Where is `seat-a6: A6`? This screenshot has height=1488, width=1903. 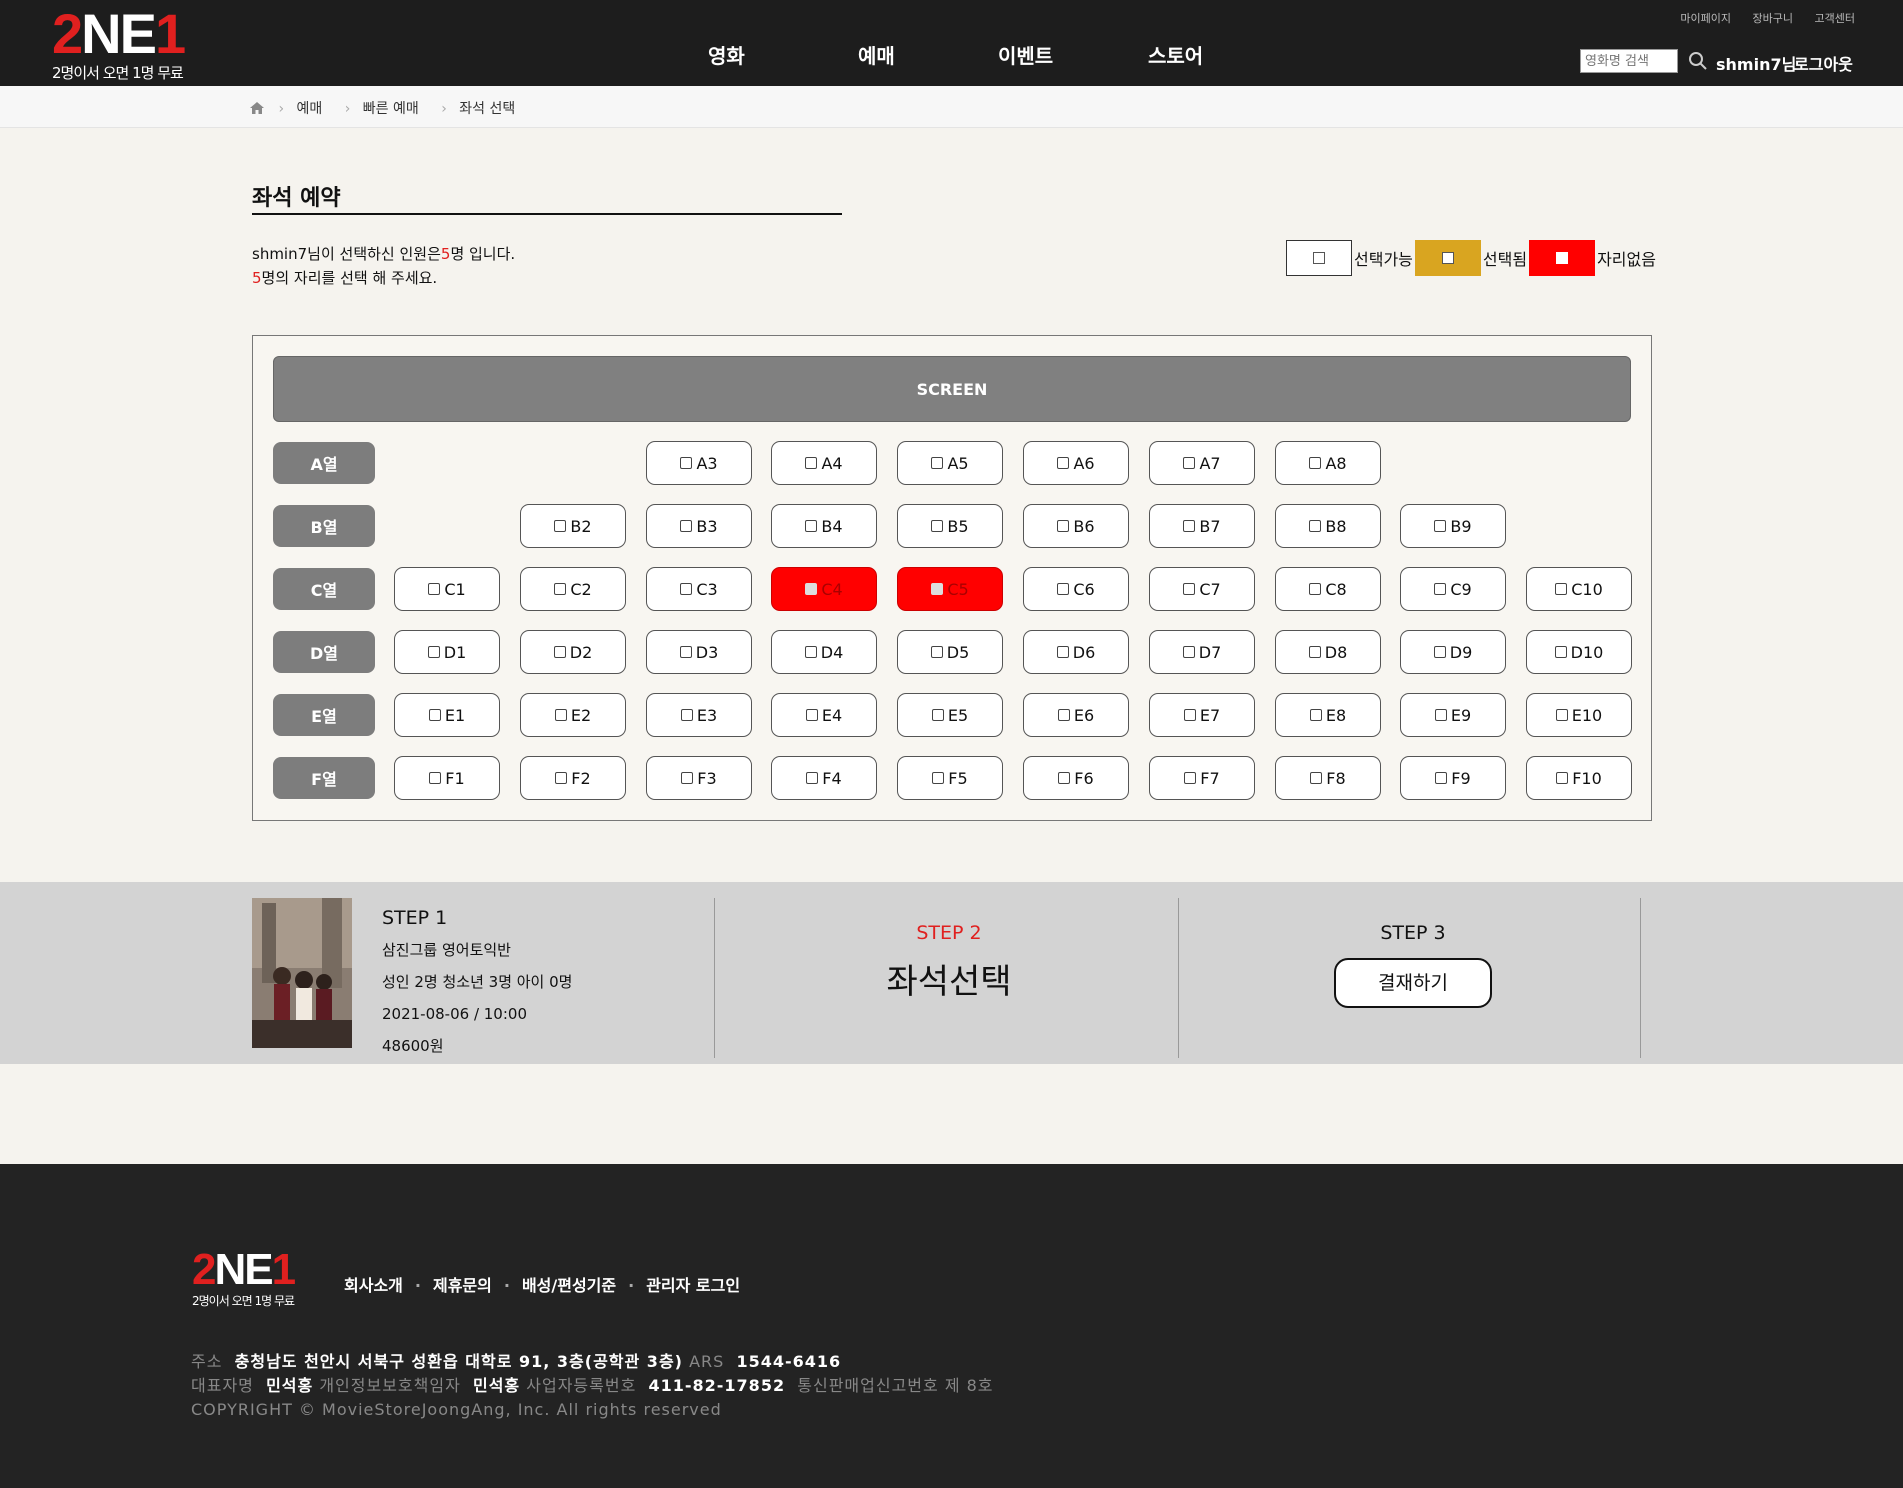
seat-a6: A6 is located at coordinates (1076, 463).